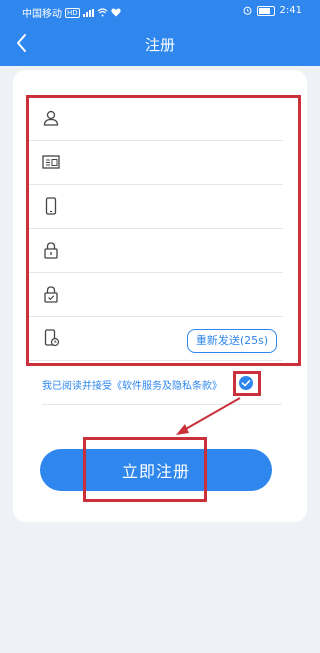 The width and height of the screenshot is (320, 653). Describe the element at coordinates (51, 118) in the screenshot. I see `user-icon` at that location.